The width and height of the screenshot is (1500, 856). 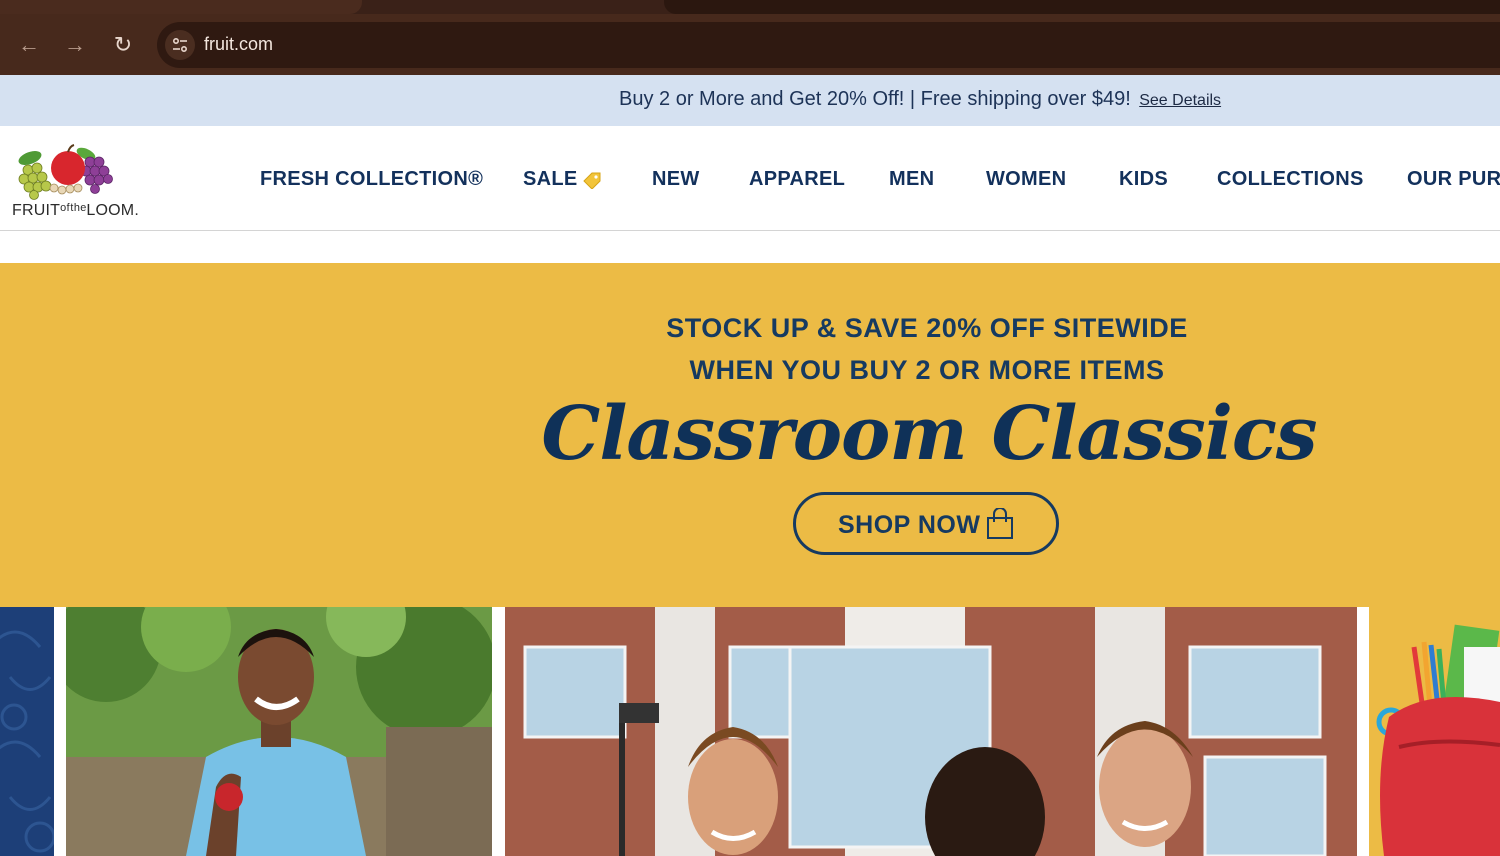 I want to click on shop-now-label: SHOP NOW, so click(x=909, y=525).